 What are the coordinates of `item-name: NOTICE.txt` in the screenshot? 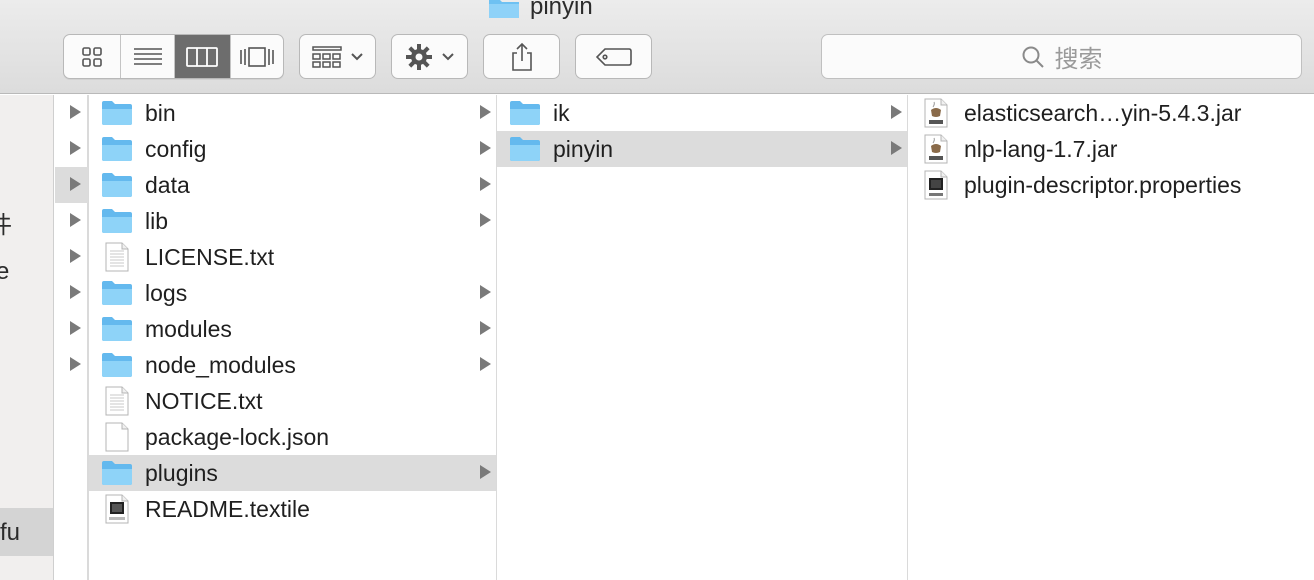 It's located at (204, 400).